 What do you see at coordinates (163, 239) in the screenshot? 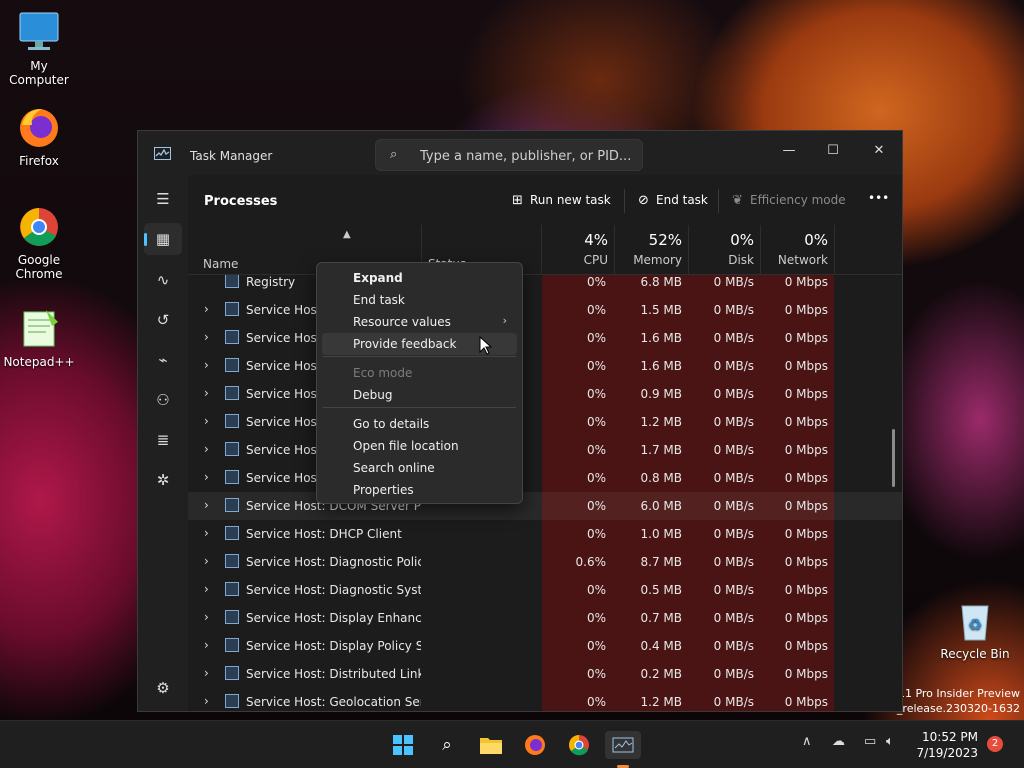
I see `nav-processes-icon: ▦` at bounding box center [163, 239].